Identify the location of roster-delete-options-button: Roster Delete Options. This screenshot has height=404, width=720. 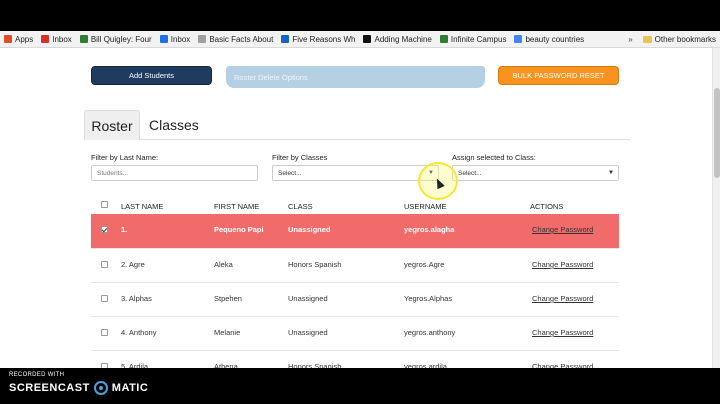
(355, 77).